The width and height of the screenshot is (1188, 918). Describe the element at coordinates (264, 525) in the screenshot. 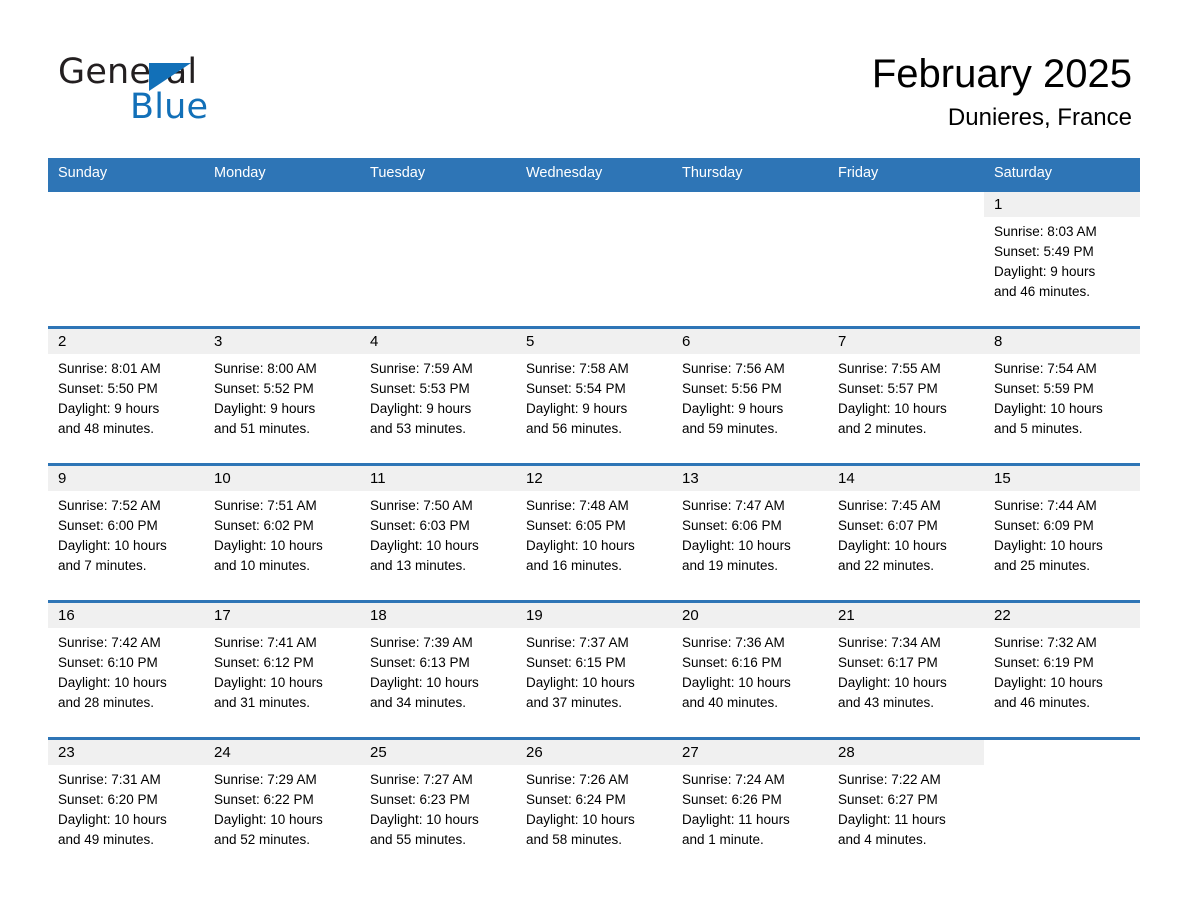

I see `sunset-text: Sunset: 6:02 PM` at that location.